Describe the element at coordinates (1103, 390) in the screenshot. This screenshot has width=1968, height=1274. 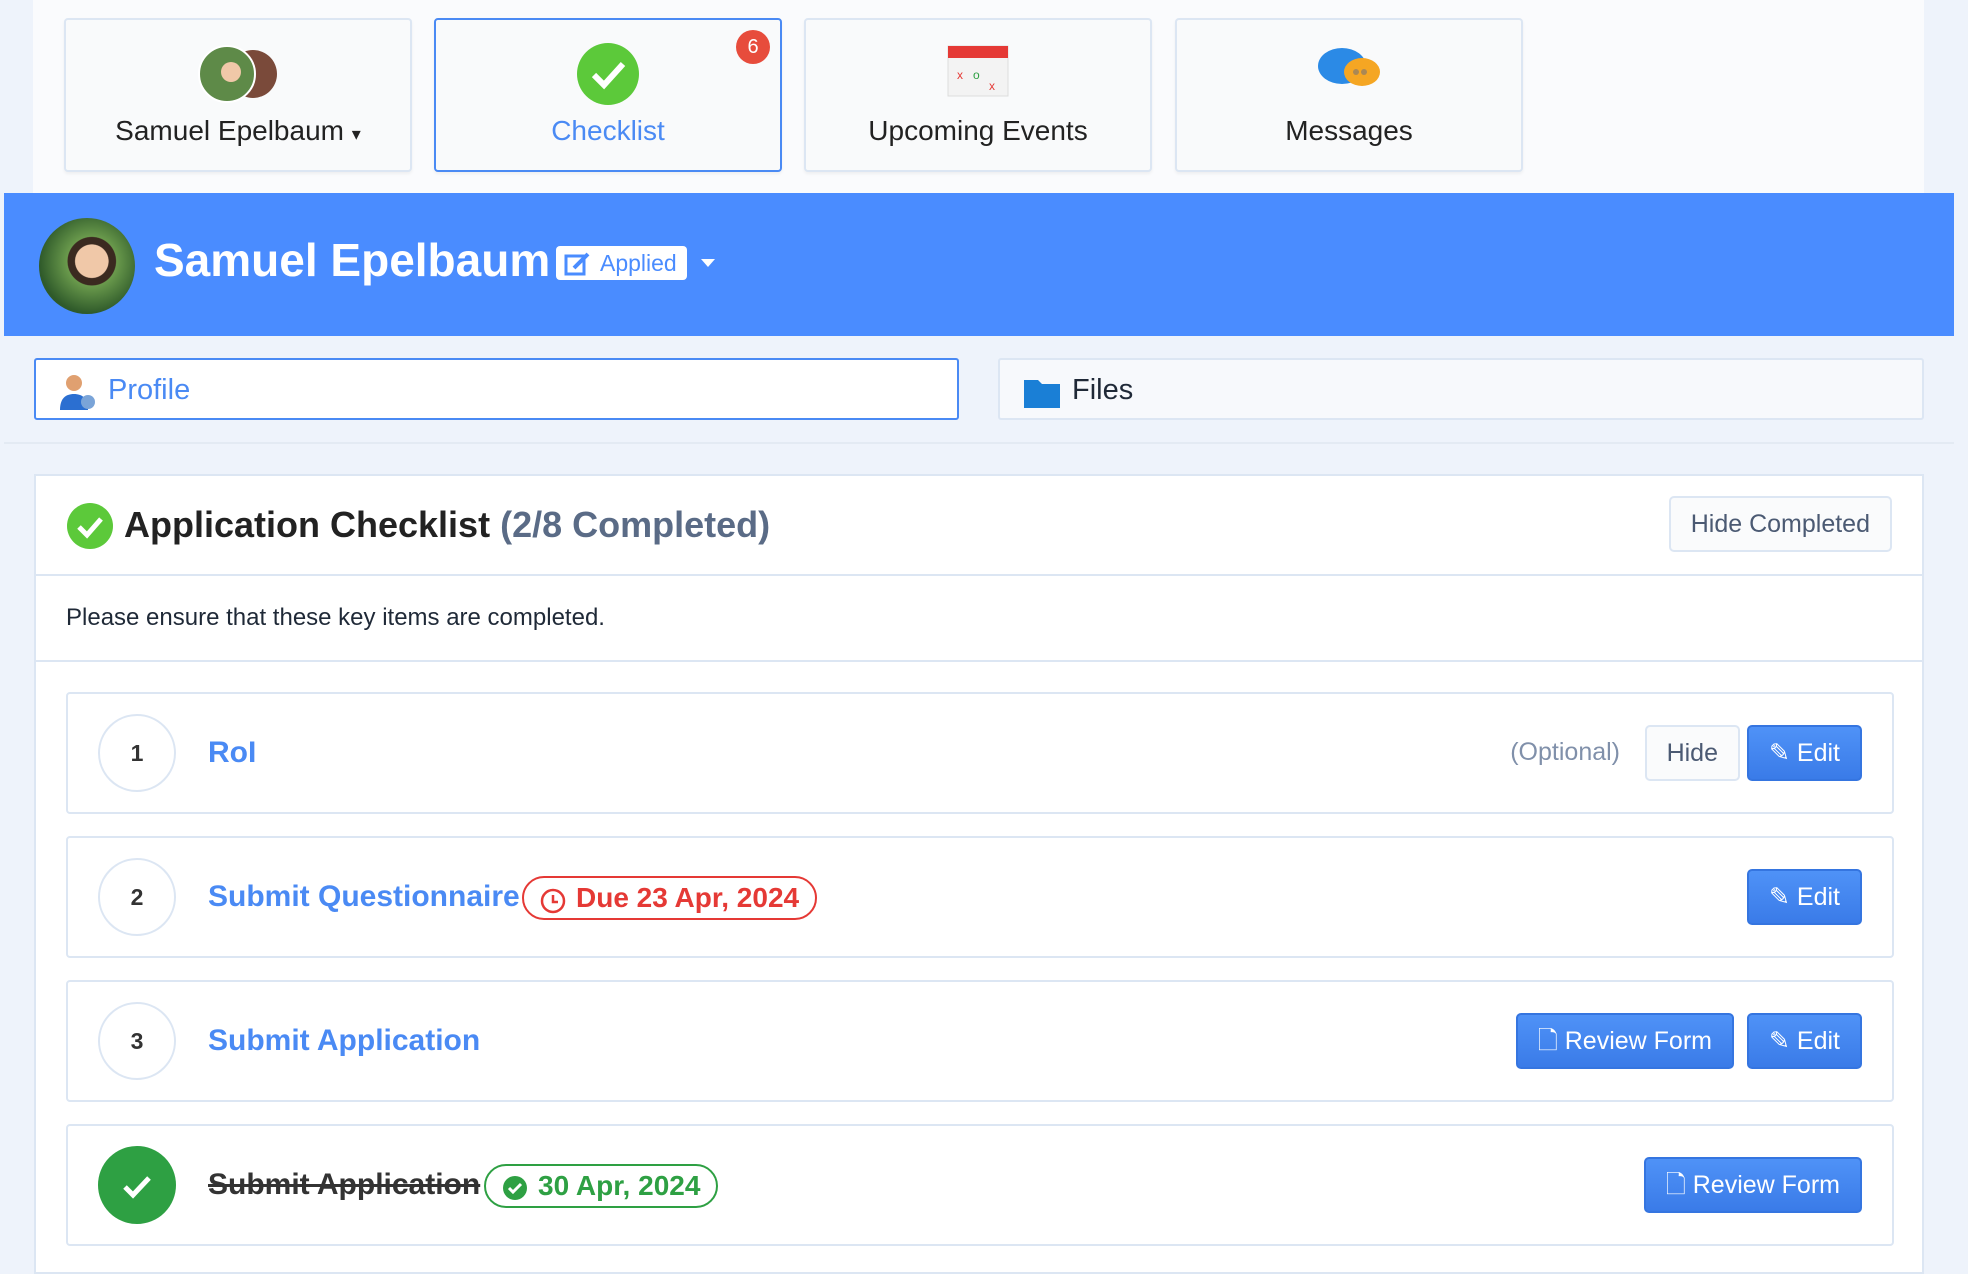
I see `tab-label: Files` at that location.